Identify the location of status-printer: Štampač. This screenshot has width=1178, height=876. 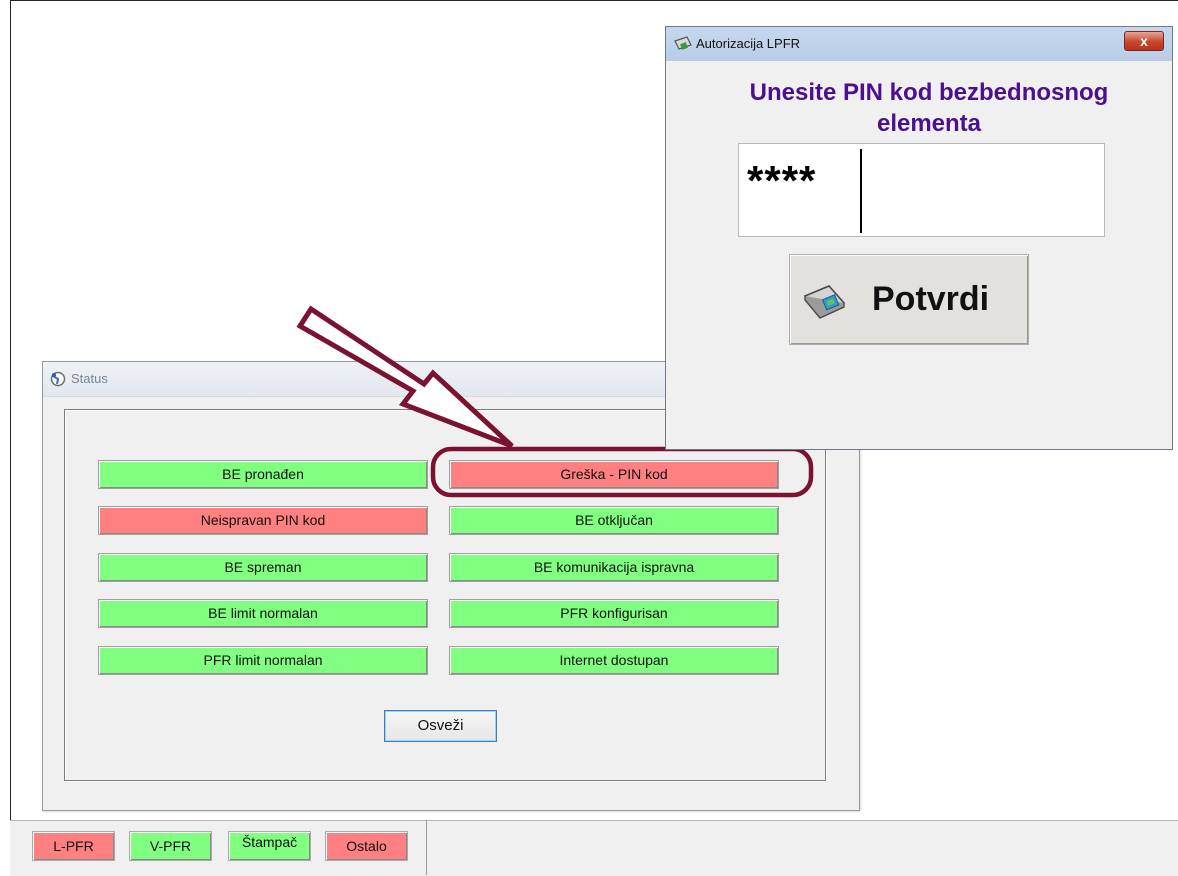
(269, 846).